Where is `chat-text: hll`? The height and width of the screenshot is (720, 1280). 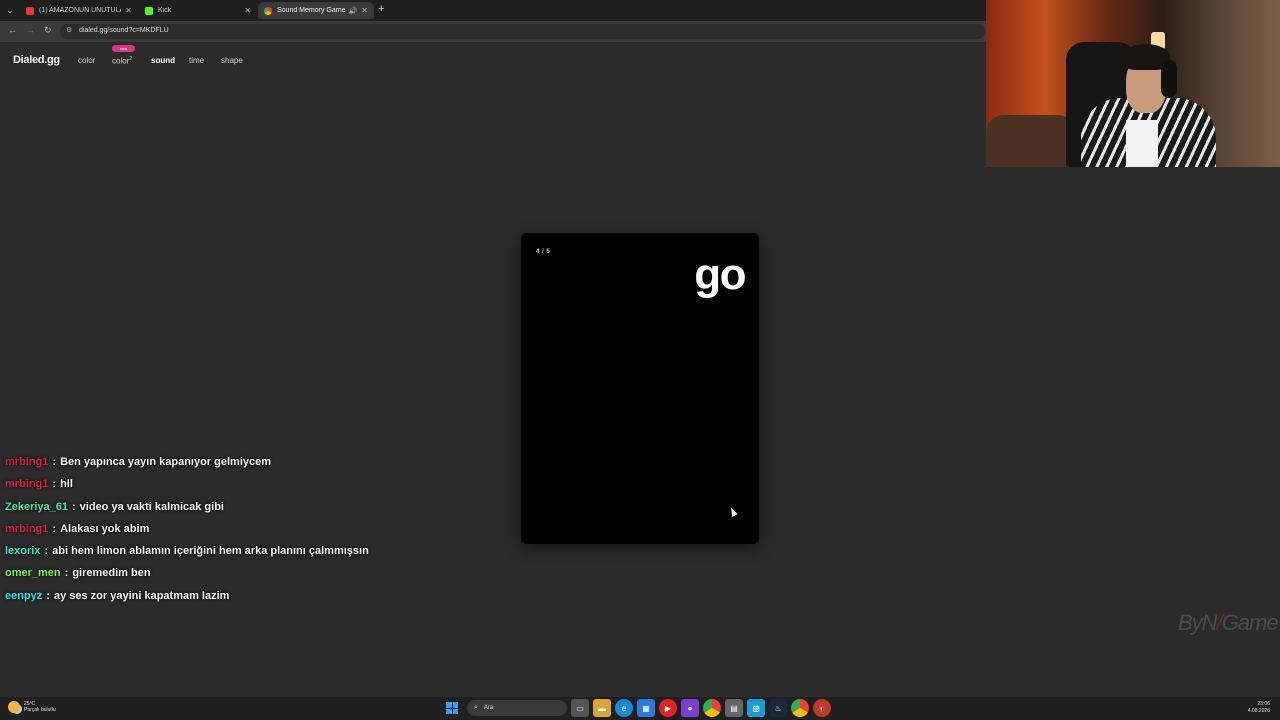 chat-text: hll is located at coordinates (66, 484).